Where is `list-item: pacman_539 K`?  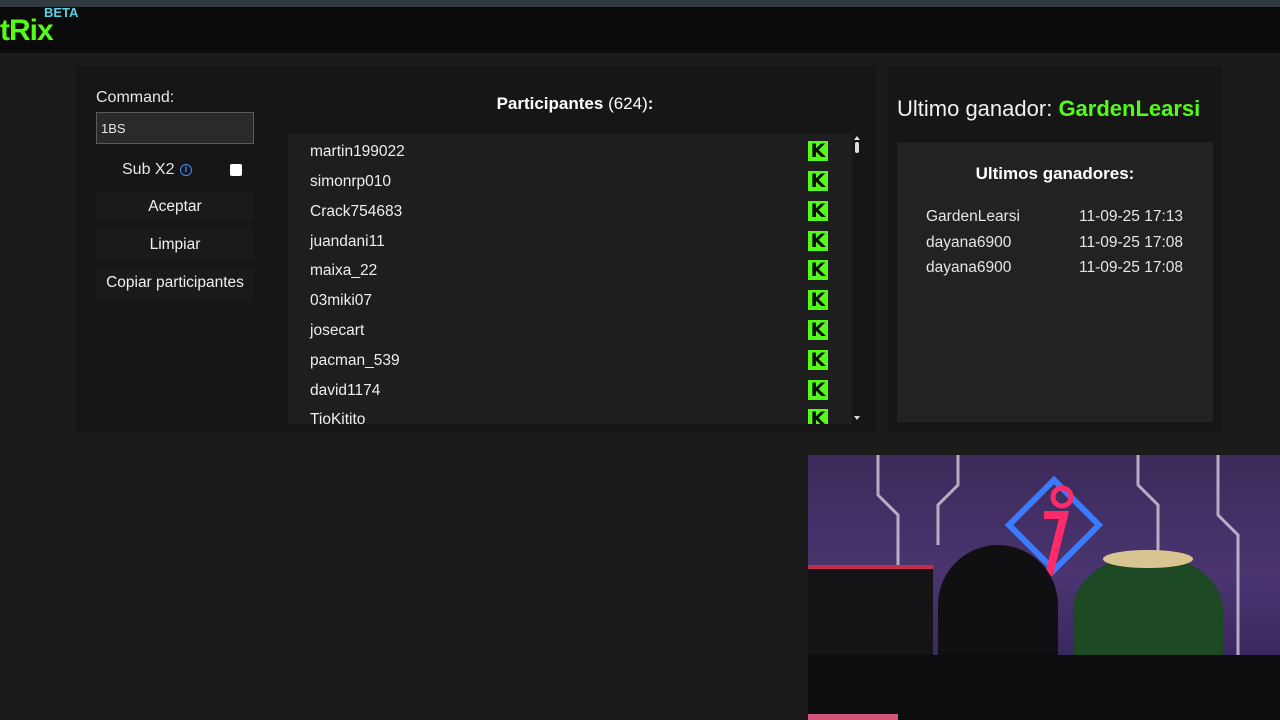 list-item: pacman_539 K is located at coordinates (570, 360).